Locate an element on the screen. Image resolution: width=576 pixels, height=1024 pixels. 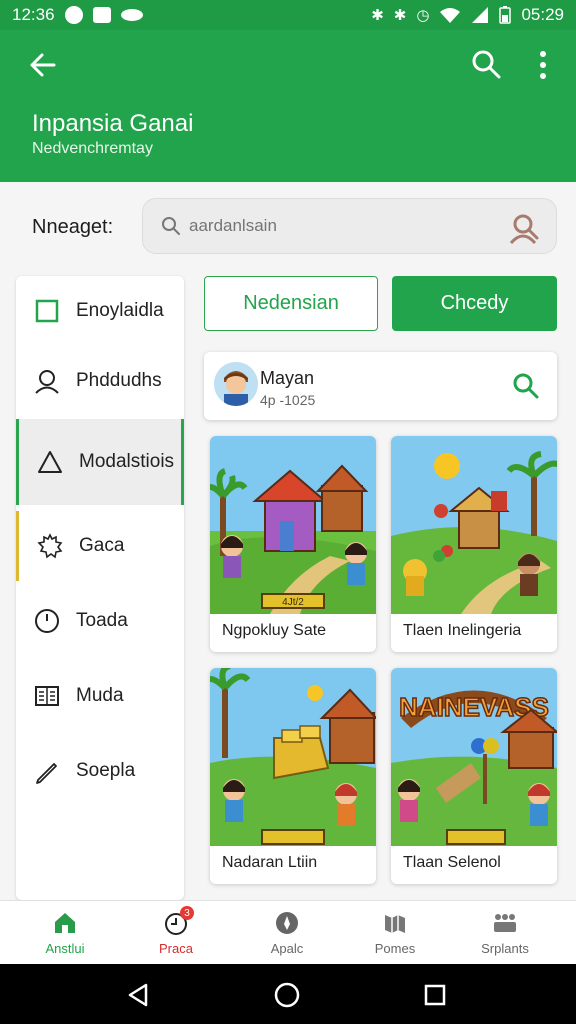
game-thumbnail: 4Jt/2 is located at coordinates (293, 525).